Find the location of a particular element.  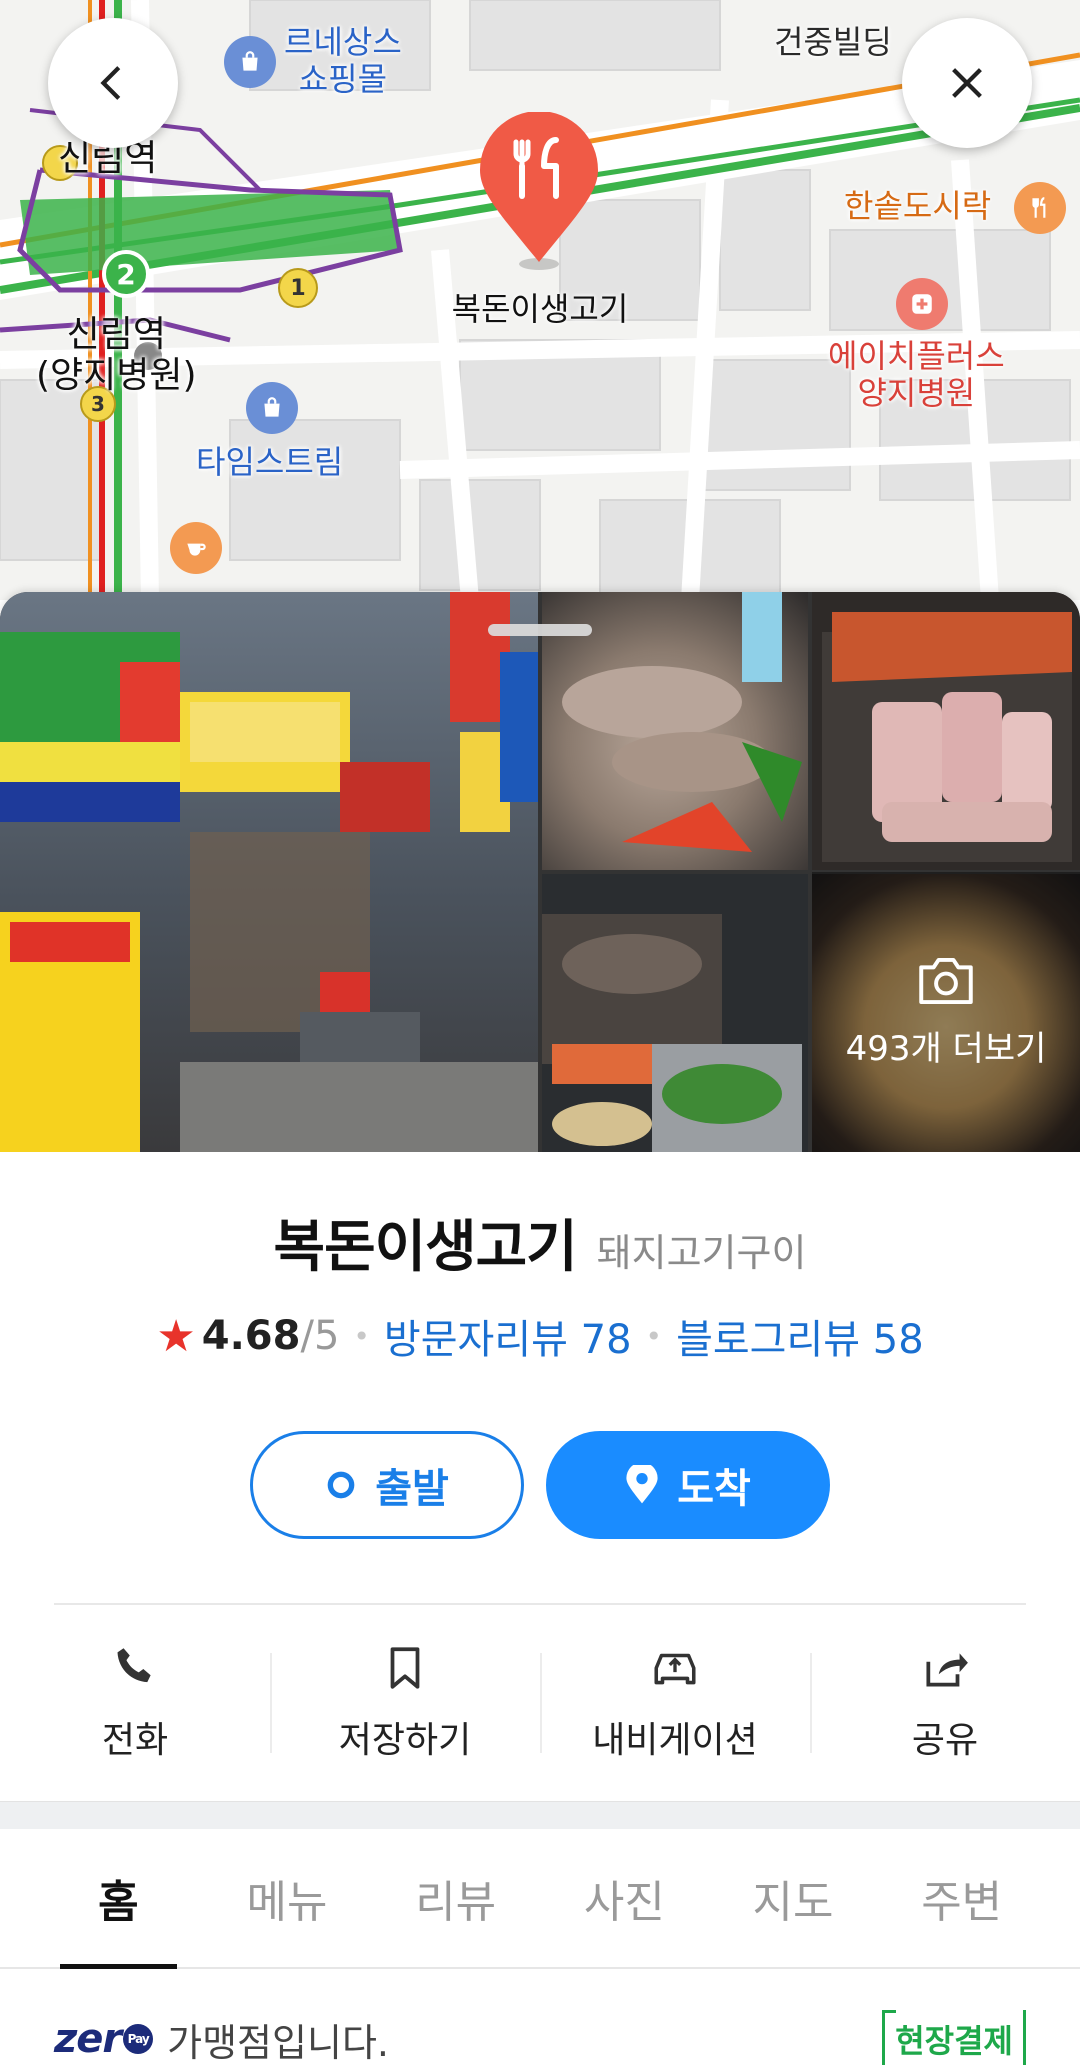

call-label: 전화 is located at coordinates (135, 1740).